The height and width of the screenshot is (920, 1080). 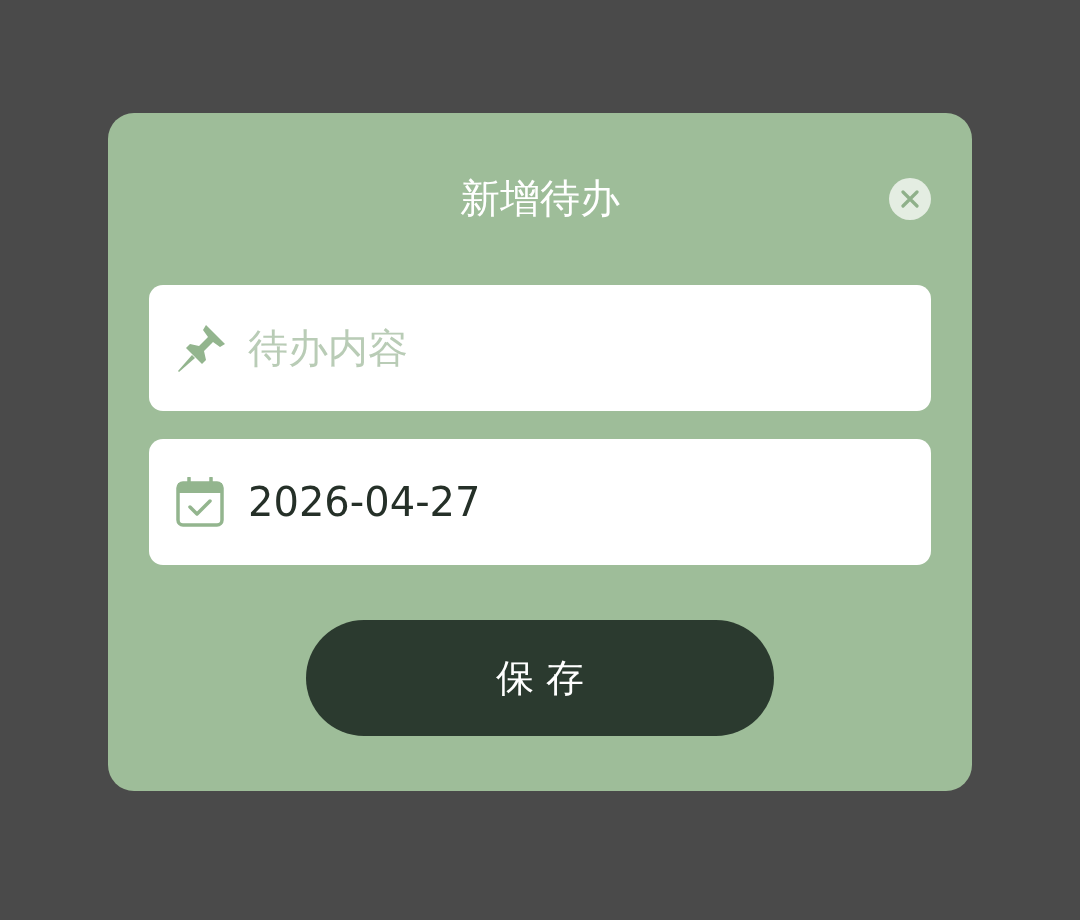 What do you see at coordinates (540, 502) in the screenshot?
I see `date-field: 2026-04-27` at bounding box center [540, 502].